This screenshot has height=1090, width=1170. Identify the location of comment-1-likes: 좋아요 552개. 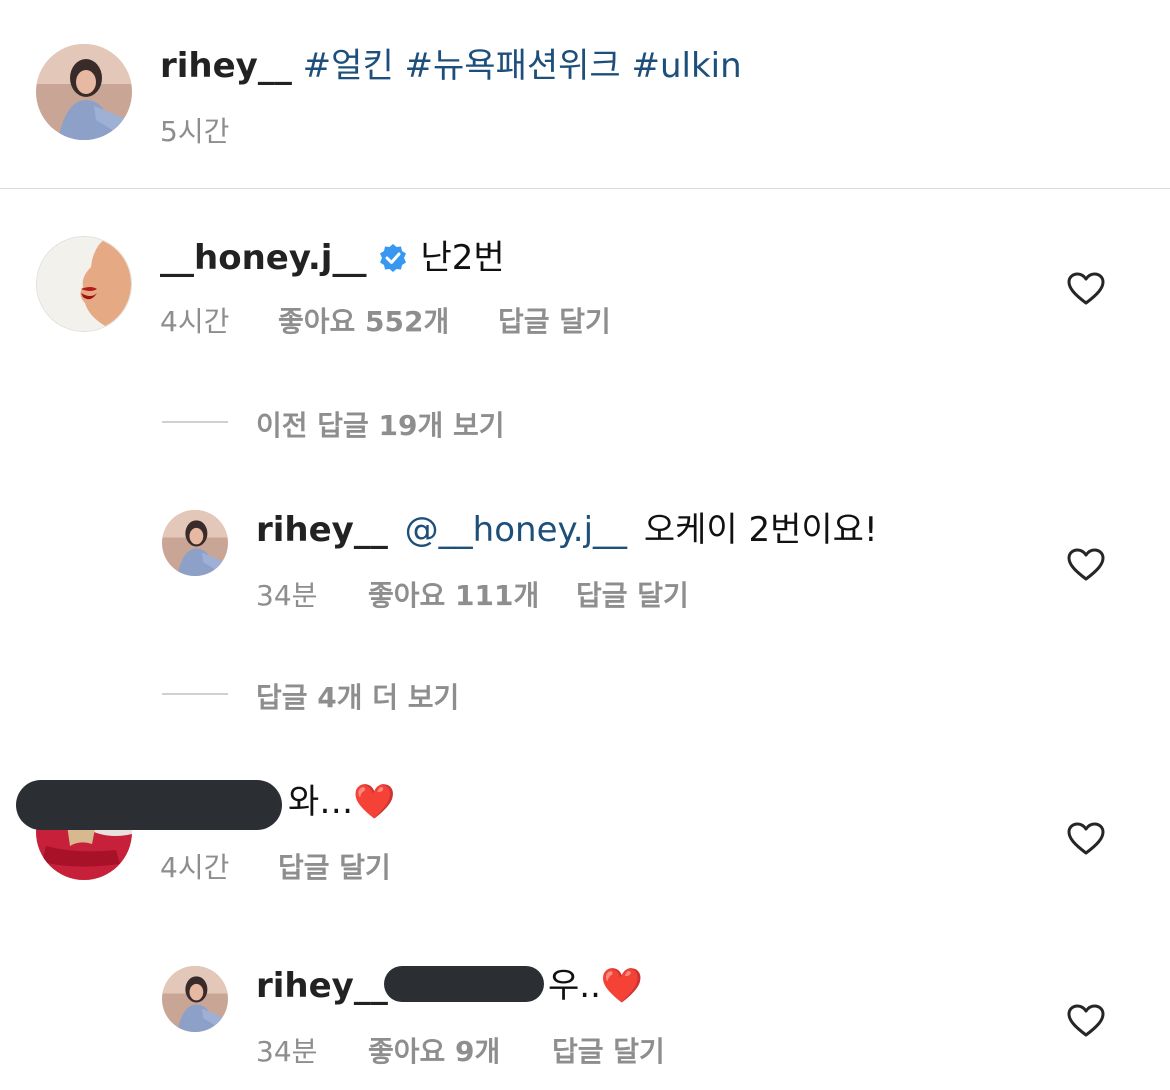
(363, 320).